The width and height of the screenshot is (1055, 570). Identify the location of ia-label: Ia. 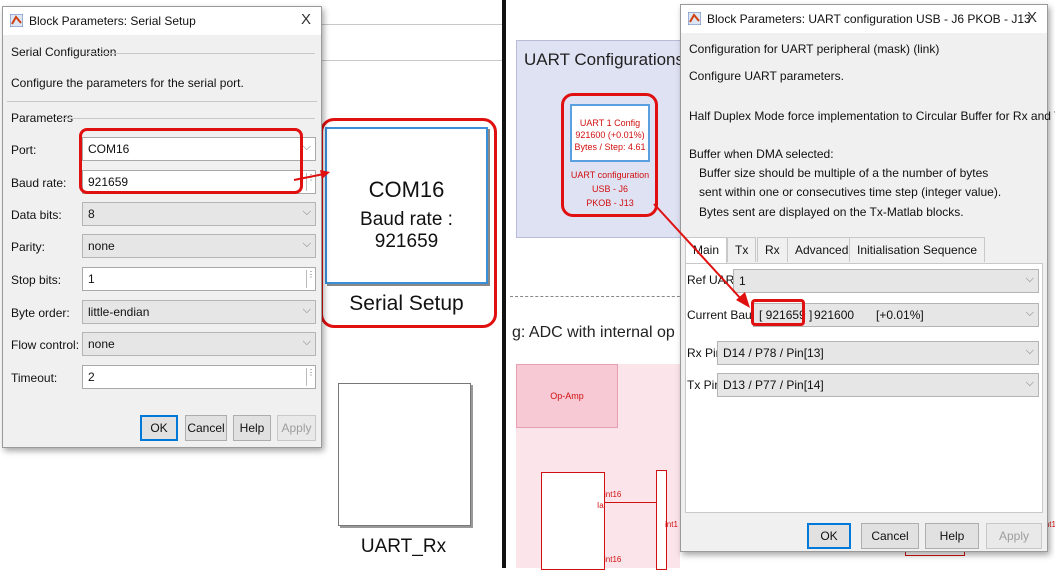
(600, 505).